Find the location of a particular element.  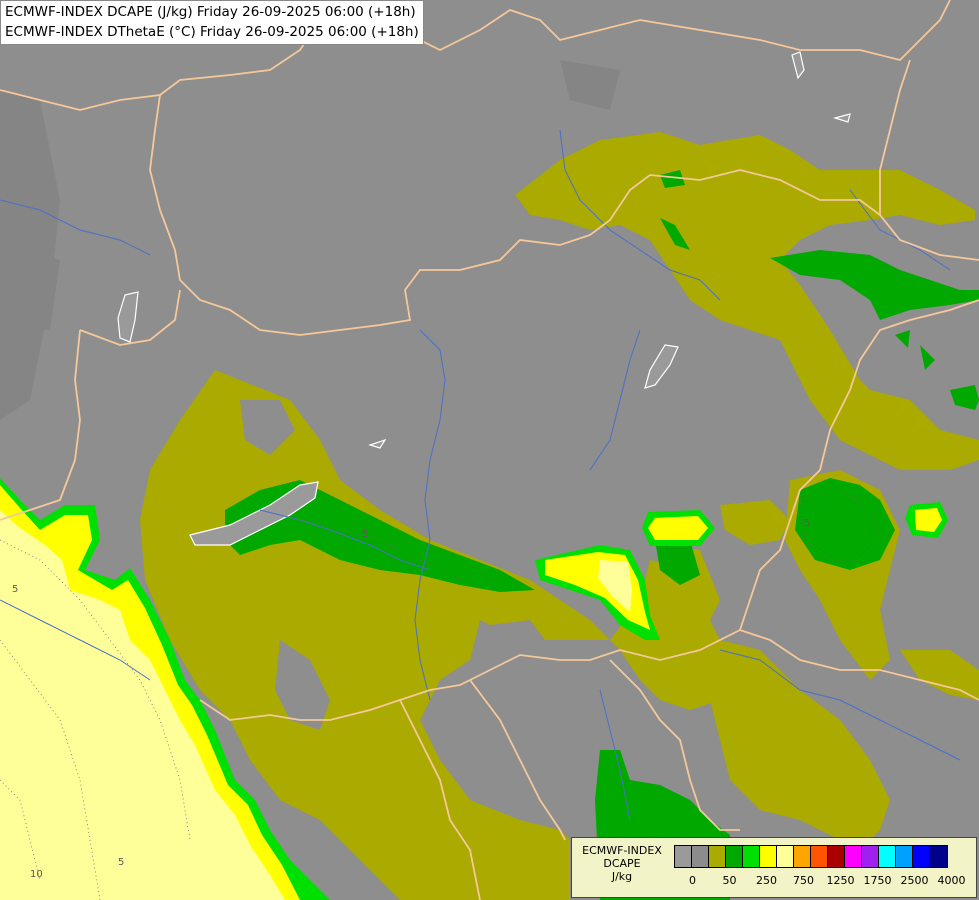

legend-tick-label: 250 is located at coordinates (766, 880).